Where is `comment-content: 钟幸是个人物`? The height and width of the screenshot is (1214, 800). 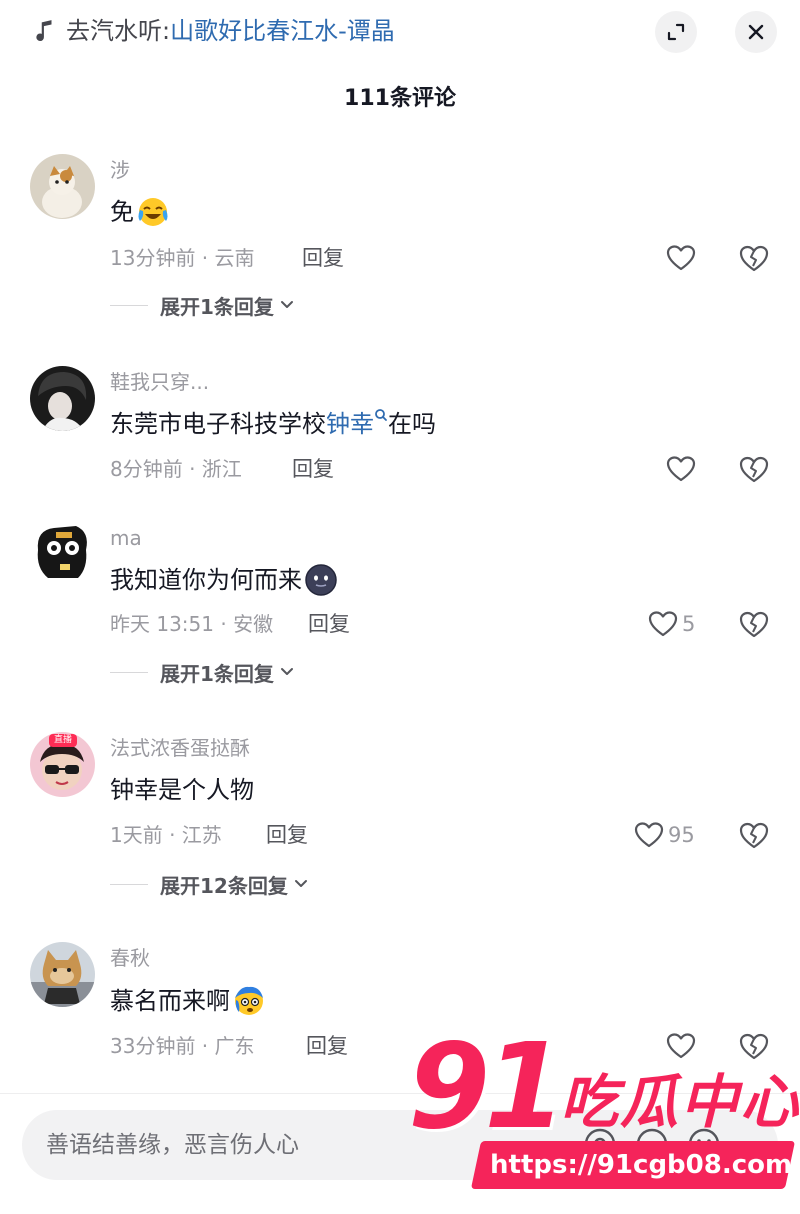
comment-content: 钟幸是个人物 is located at coordinates (182, 790).